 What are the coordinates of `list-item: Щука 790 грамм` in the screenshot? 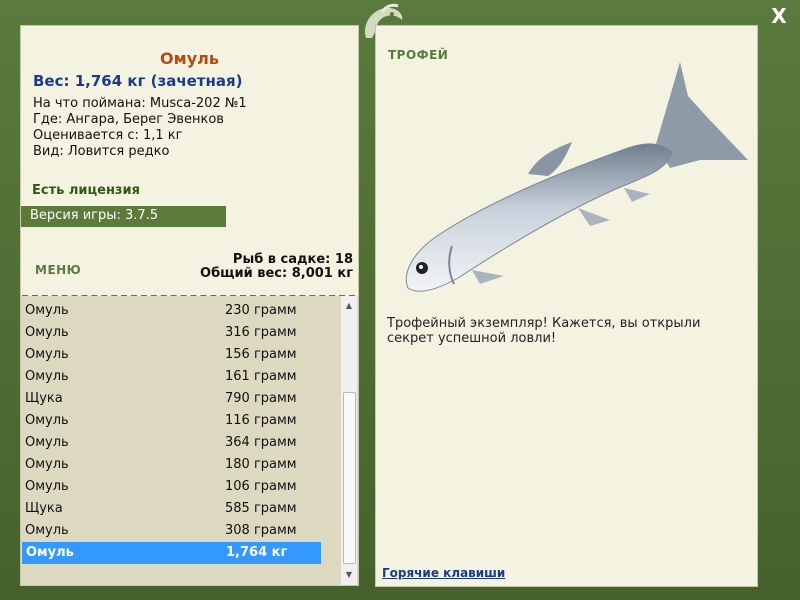 It's located at (173, 399).